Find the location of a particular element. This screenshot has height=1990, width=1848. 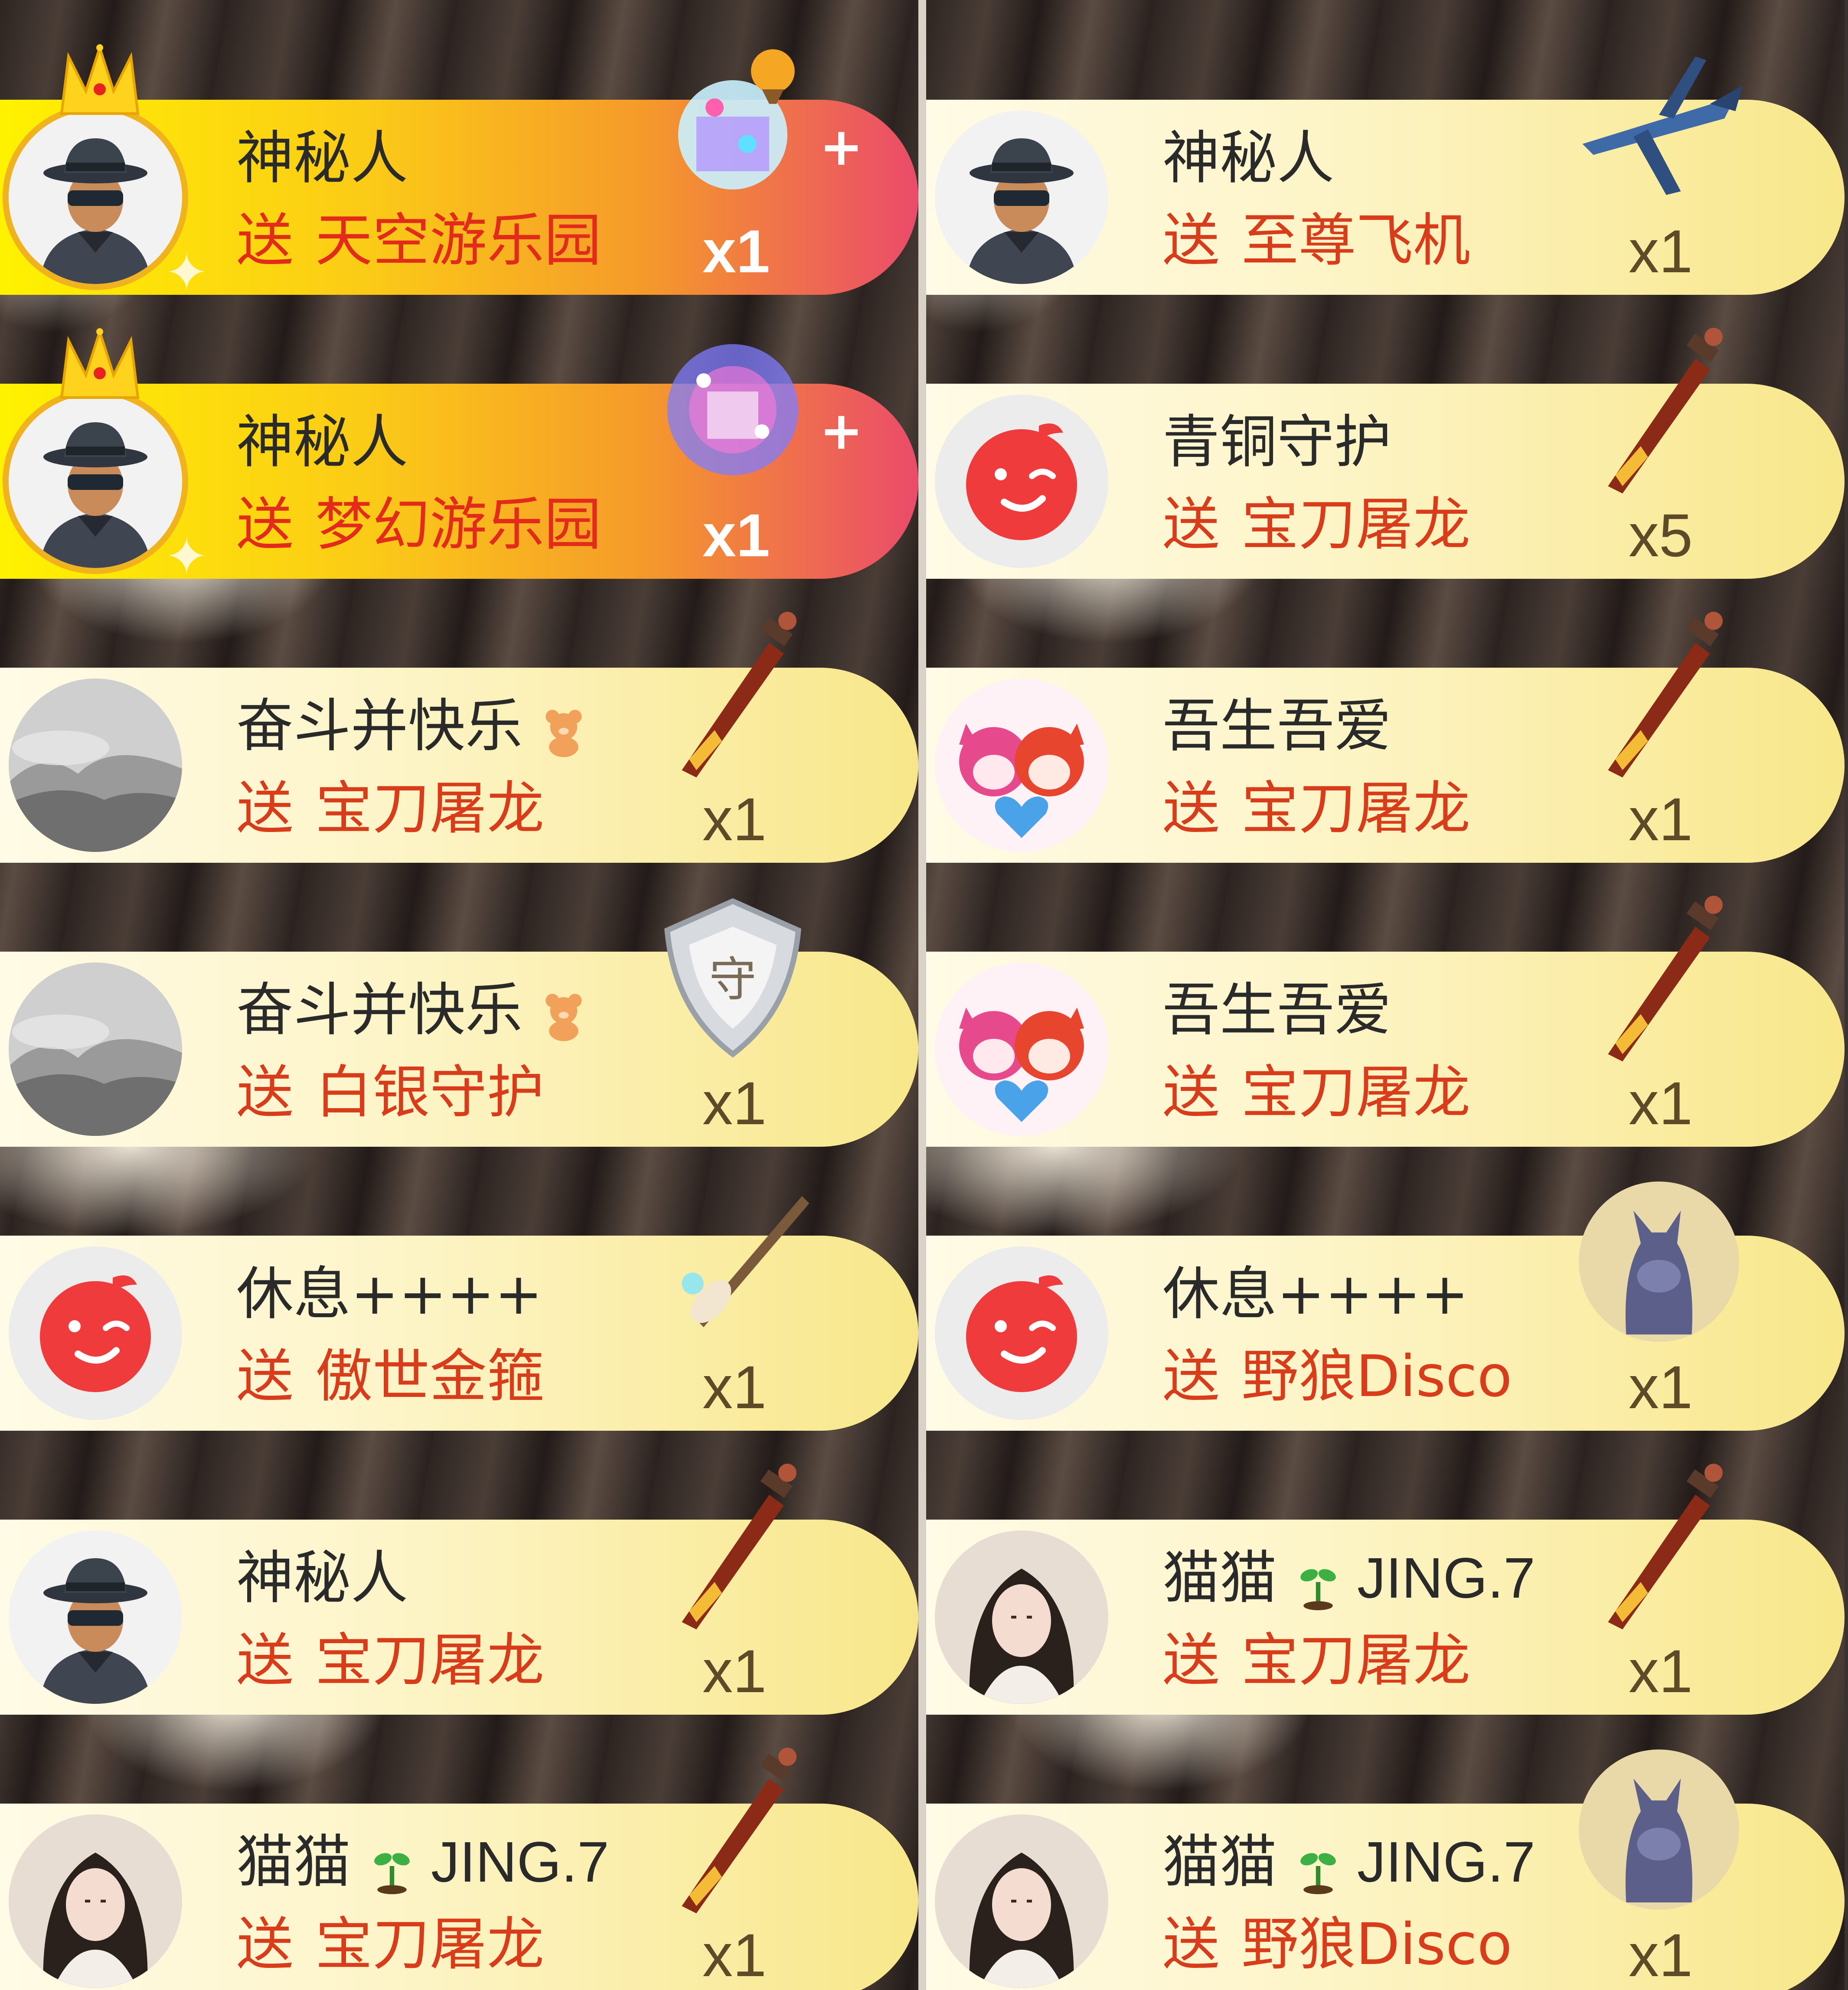

sender-name: 休息++++ is located at coordinates (1315, 1294).